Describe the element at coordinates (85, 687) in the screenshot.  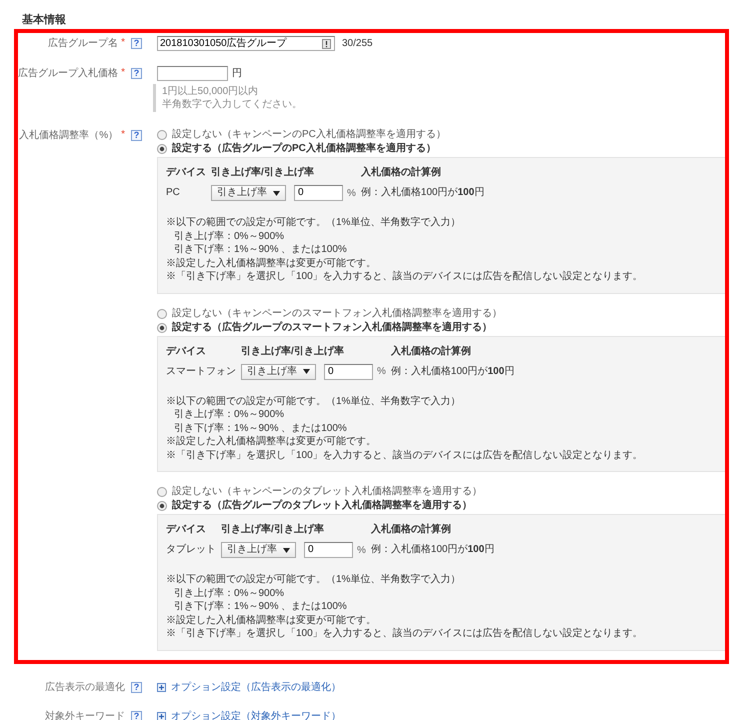
I see `field-label: 広告表示の最適化` at that location.